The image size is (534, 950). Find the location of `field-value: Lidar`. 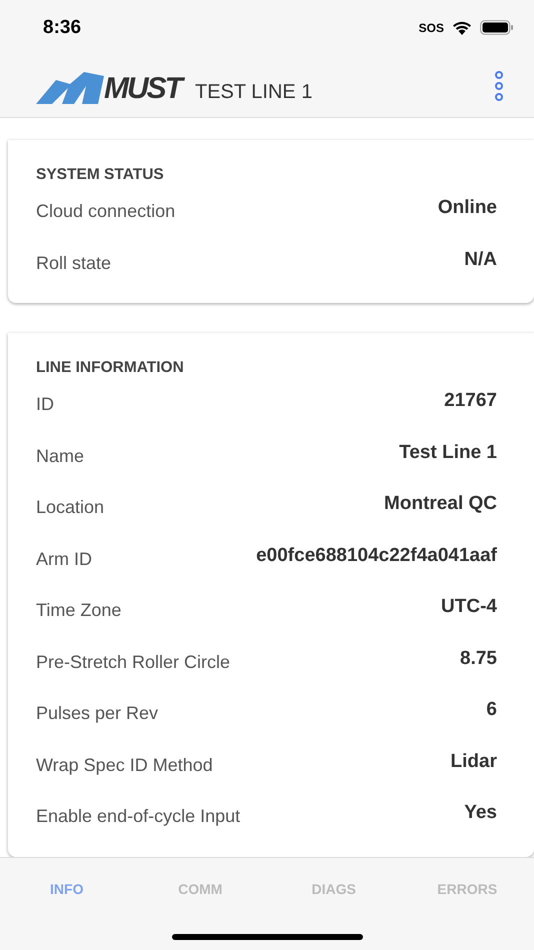

field-value: Lidar is located at coordinates (473, 762).